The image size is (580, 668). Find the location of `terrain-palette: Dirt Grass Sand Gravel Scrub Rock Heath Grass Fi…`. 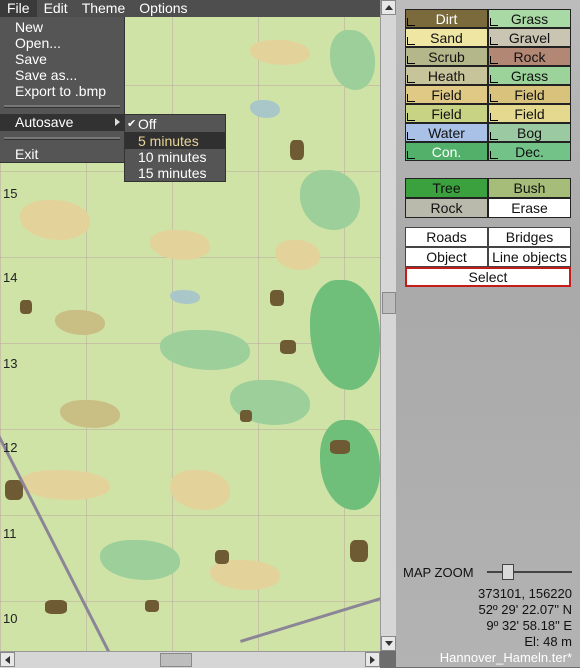

terrain-palette: Dirt Grass Sand Gravel Scrub Rock Heath Grass Fi… is located at coordinates (488, 85).